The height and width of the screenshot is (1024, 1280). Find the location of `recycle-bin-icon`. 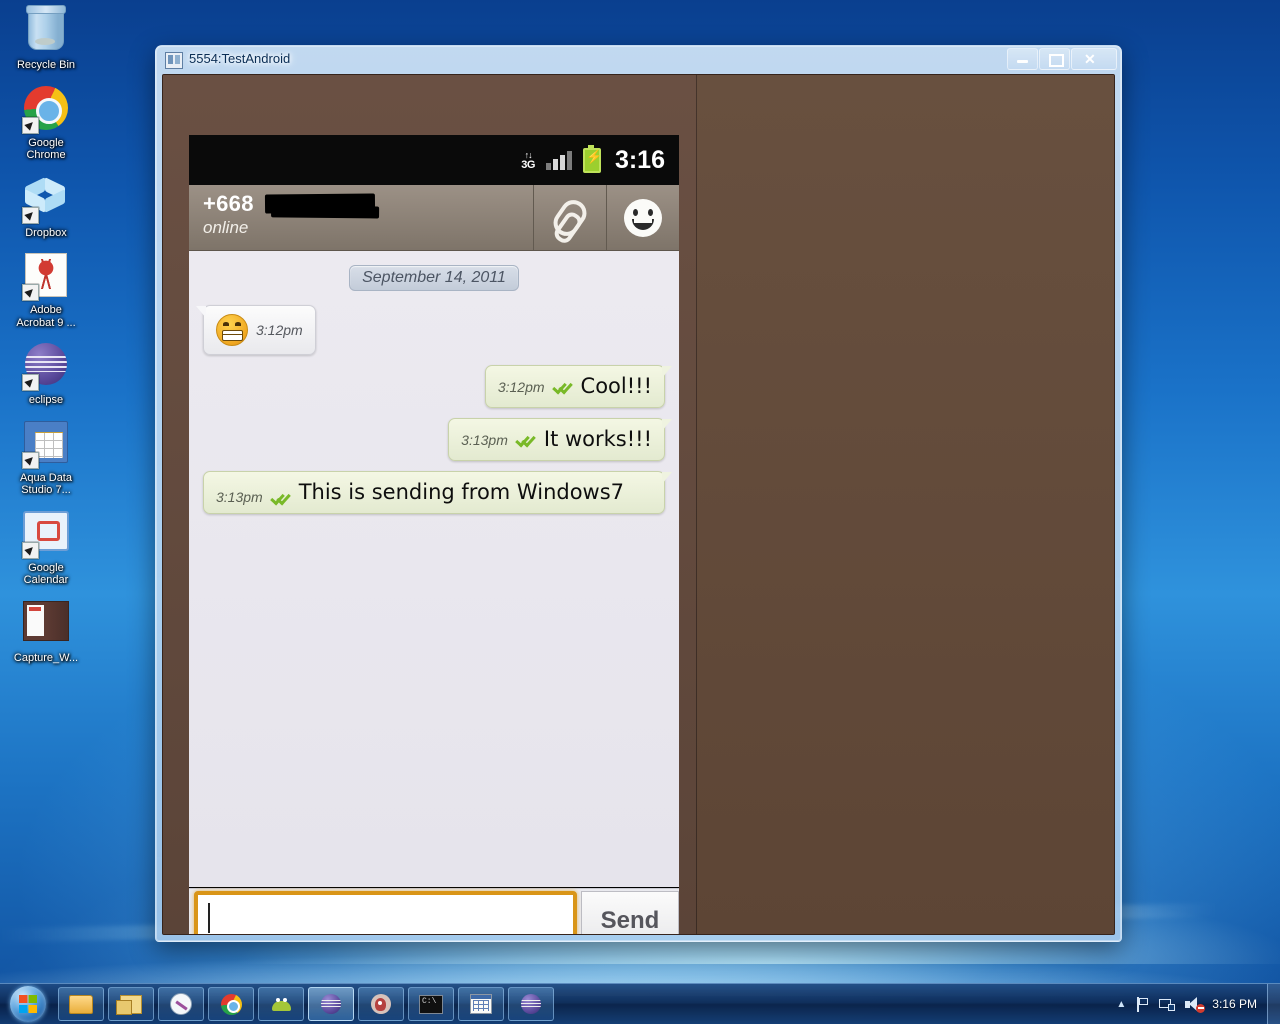

recycle-bin-icon is located at coordinates (46, 30).